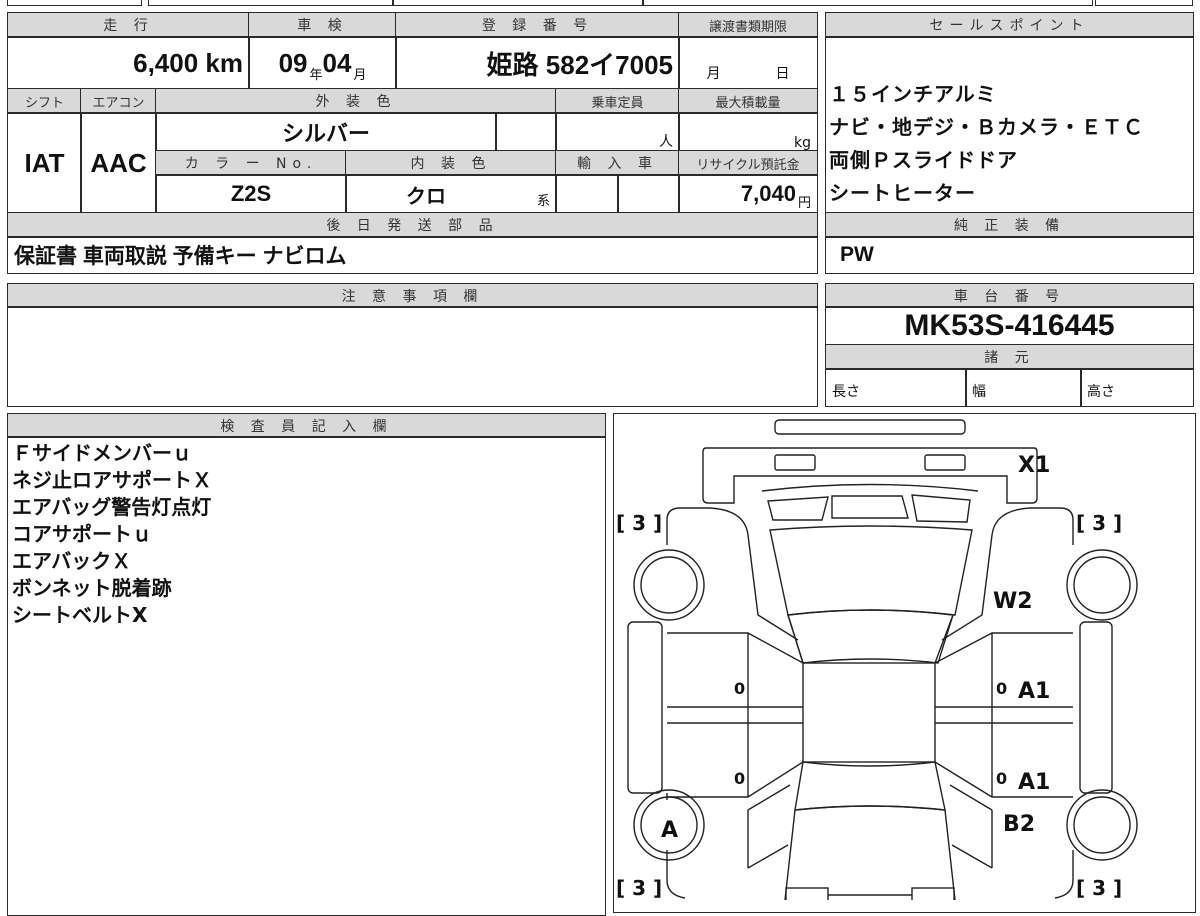  Describe the element at coordinates (451, 194) in the screenshot. I see `interior-value: クロ系` at that location.